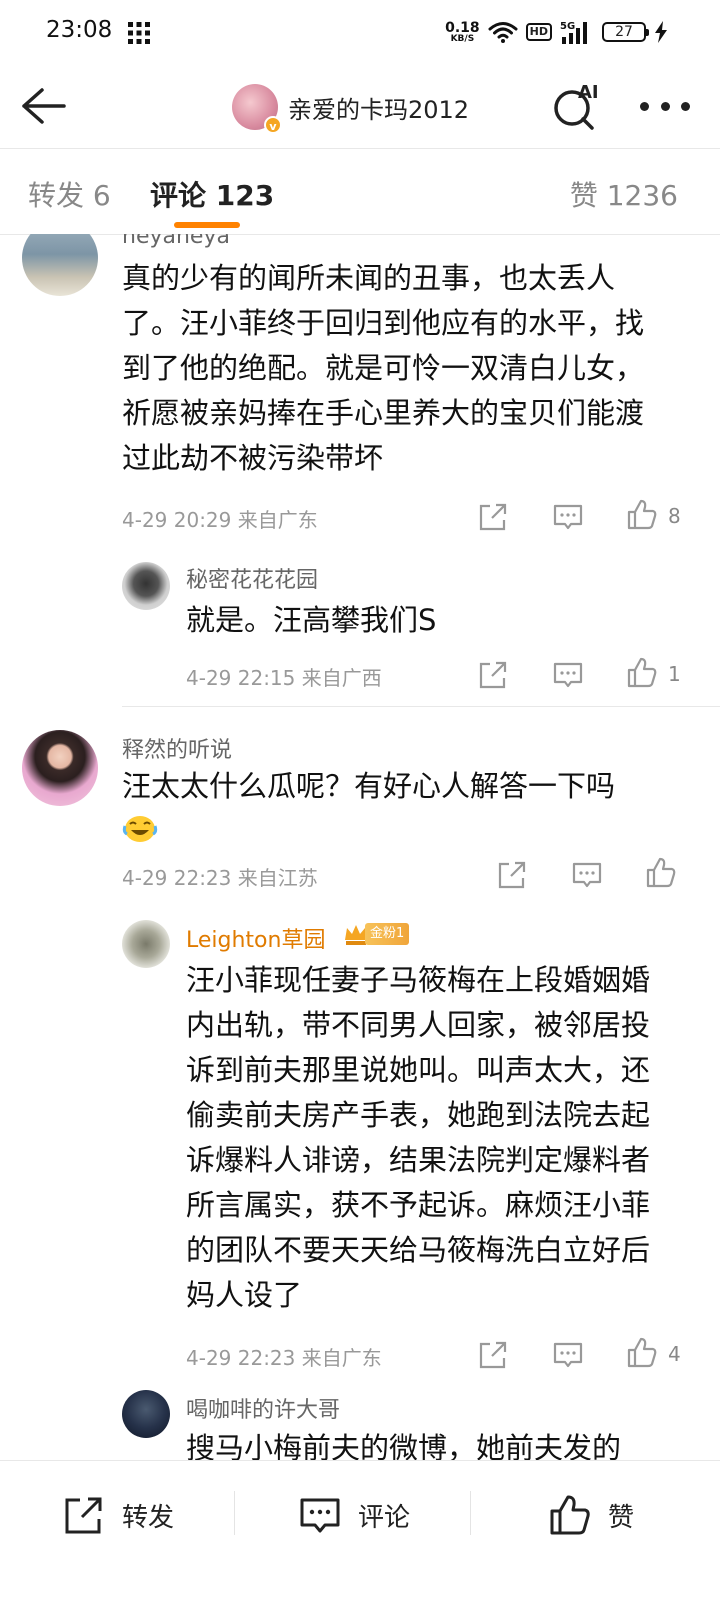  I want to click on author-header: v 亲爱的卡玛2012, so click(350, 108).